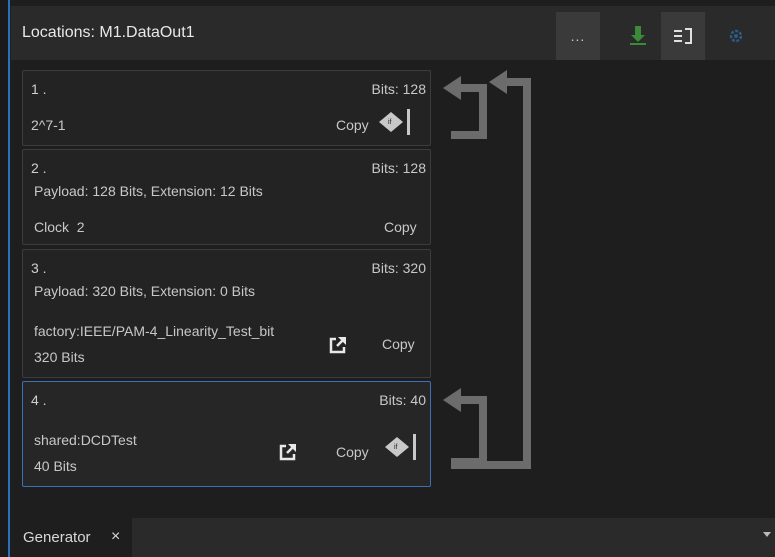 The height and width of the screenshot is (557, 775). Describe the element at coordinates (115, 537) in the screenshot. I see `close-icon: ×` at that location.